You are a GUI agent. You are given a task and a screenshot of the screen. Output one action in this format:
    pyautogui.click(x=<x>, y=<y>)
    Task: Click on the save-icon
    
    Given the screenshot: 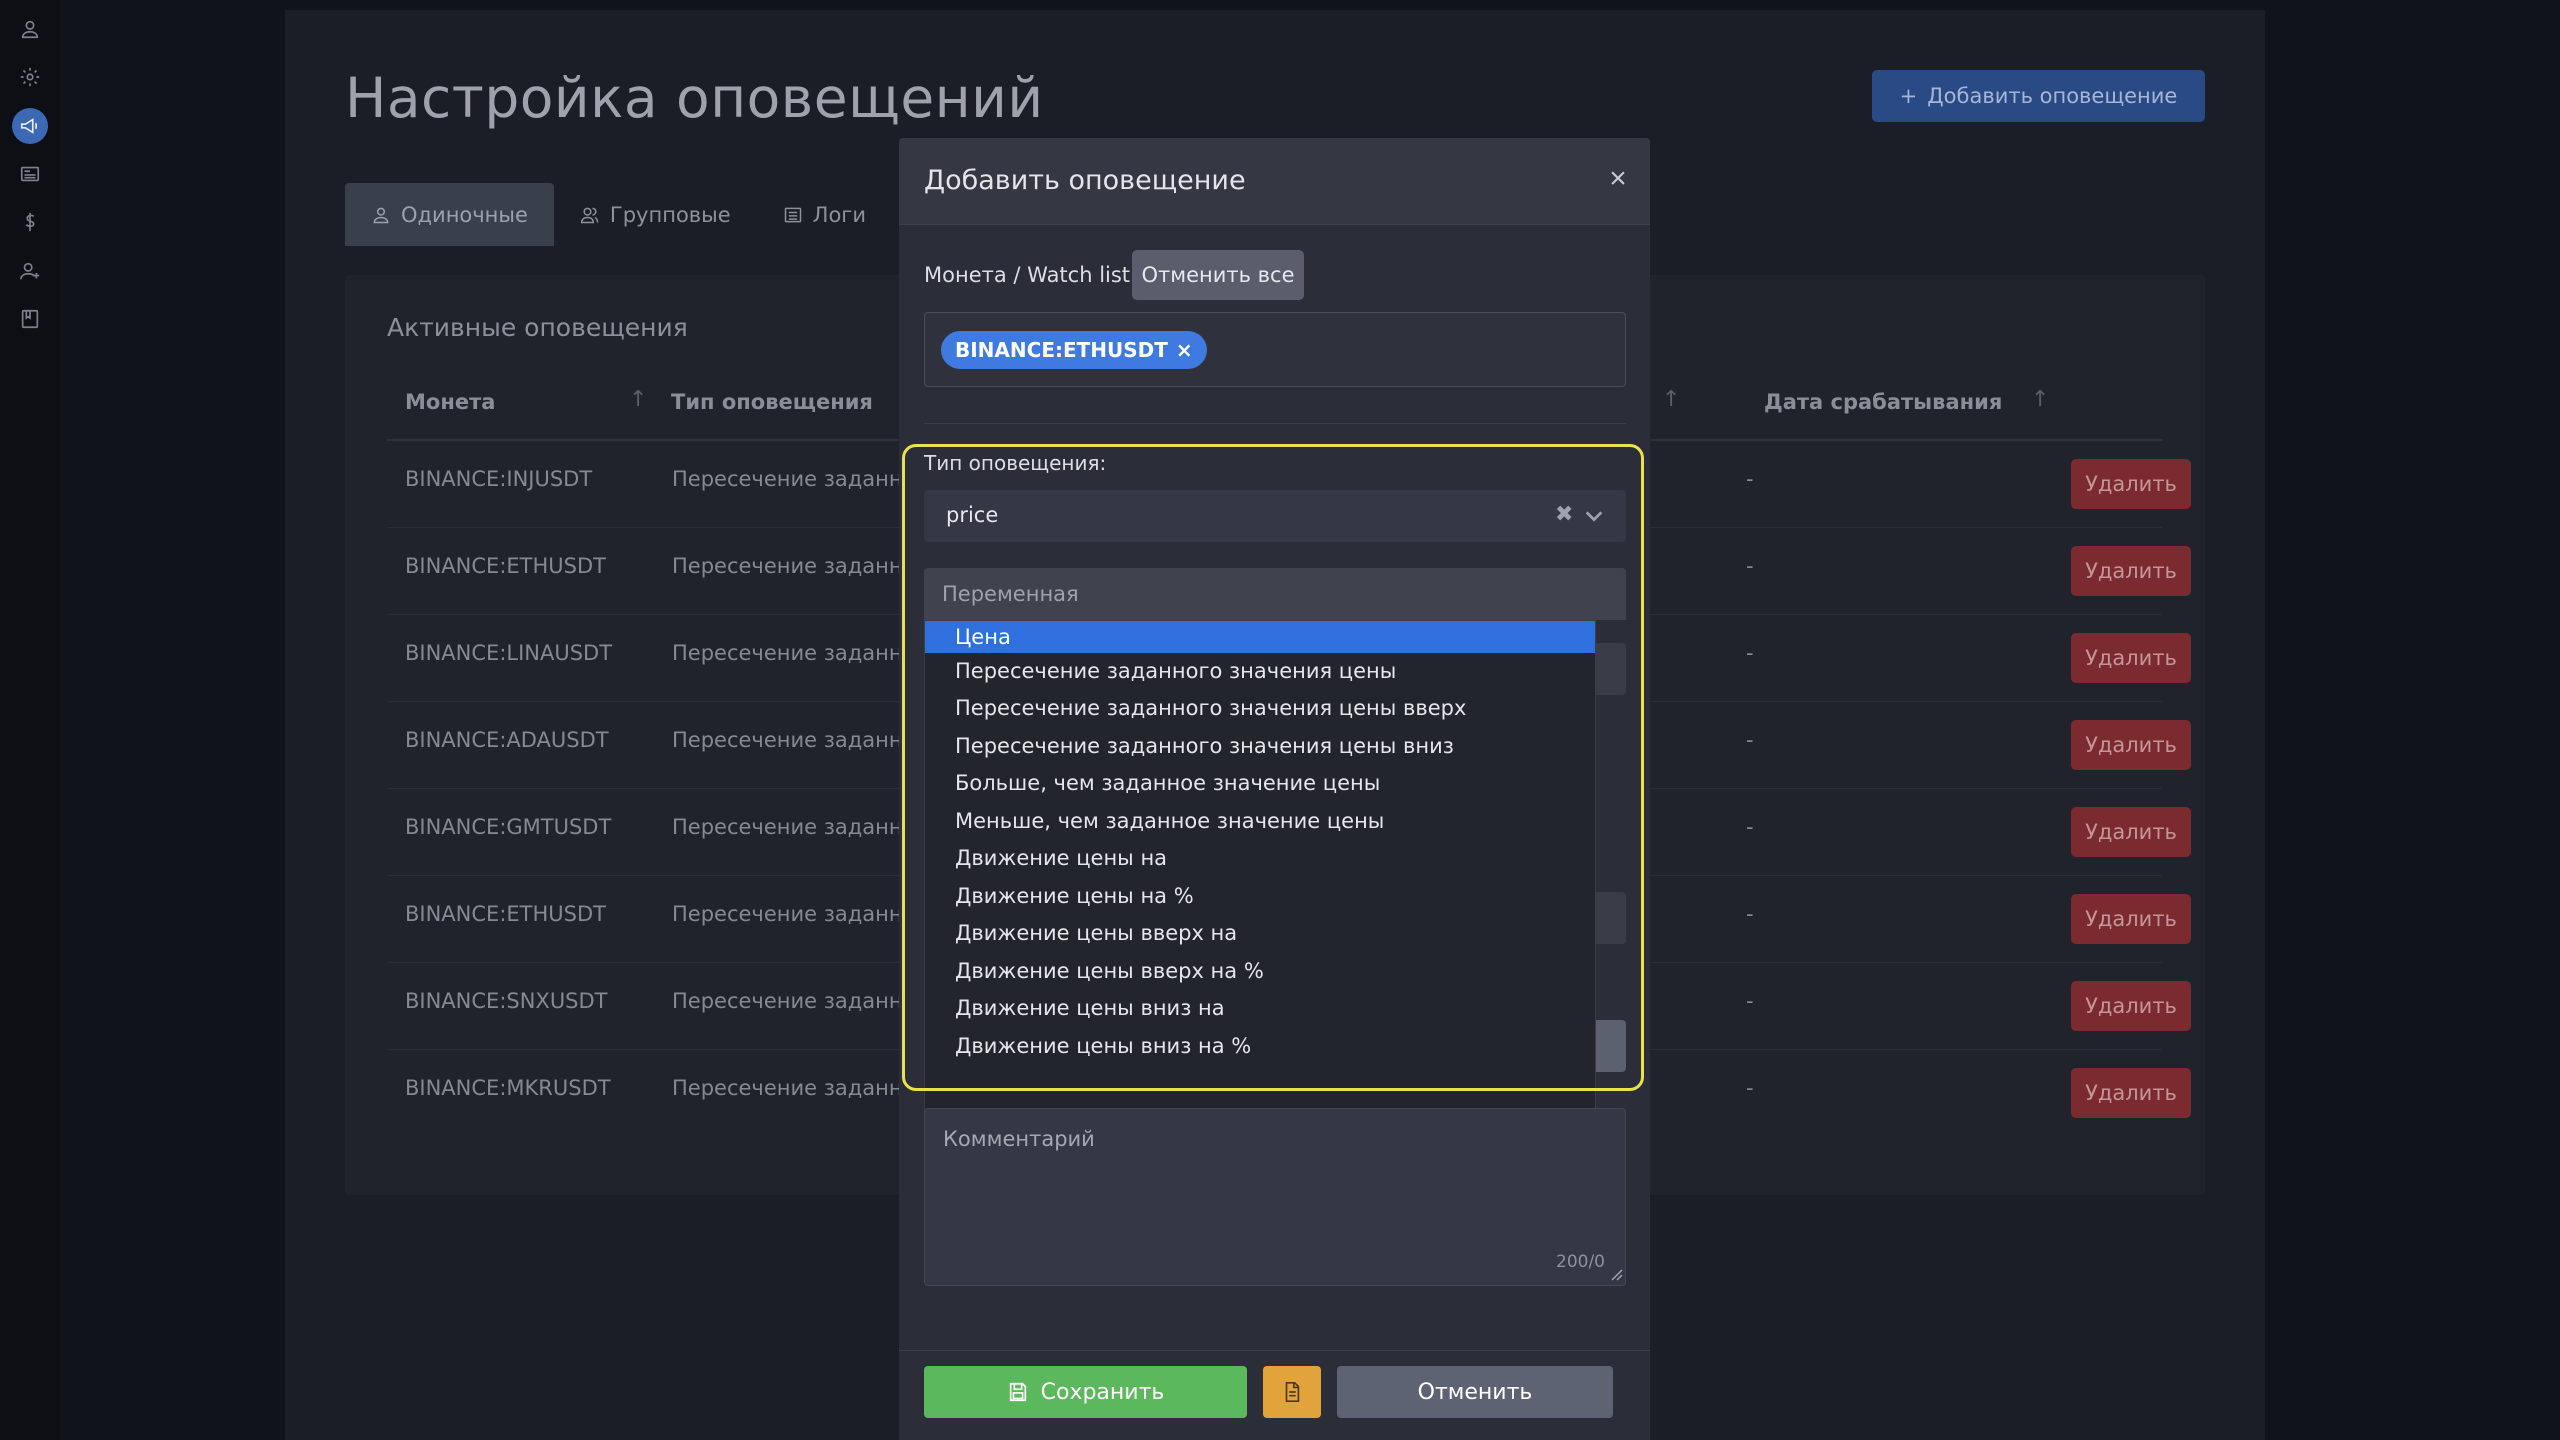 What is the action you would take?
    pyautogui.click(x=1017, y=1392)
    